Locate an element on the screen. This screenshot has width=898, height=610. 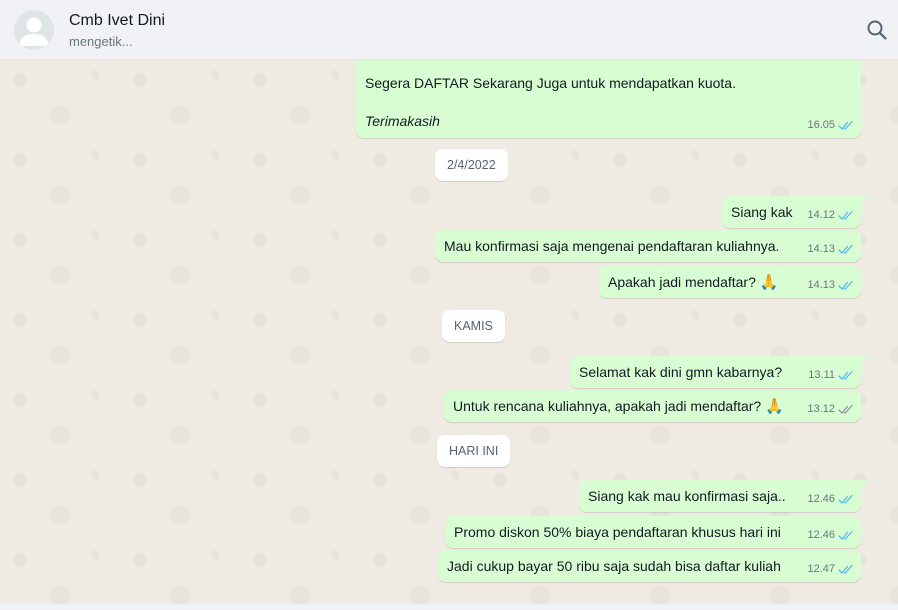
message-text: Apakah jadi mendaftar? is located at coordinates (682, 282).